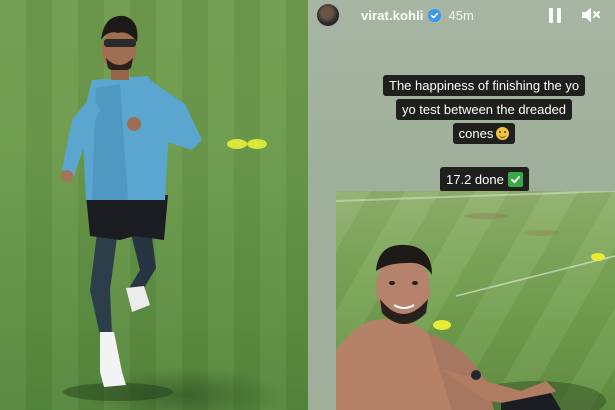 The image size is (615, 410). I want to click on score-text: 17.2 done, so click(475, 179).